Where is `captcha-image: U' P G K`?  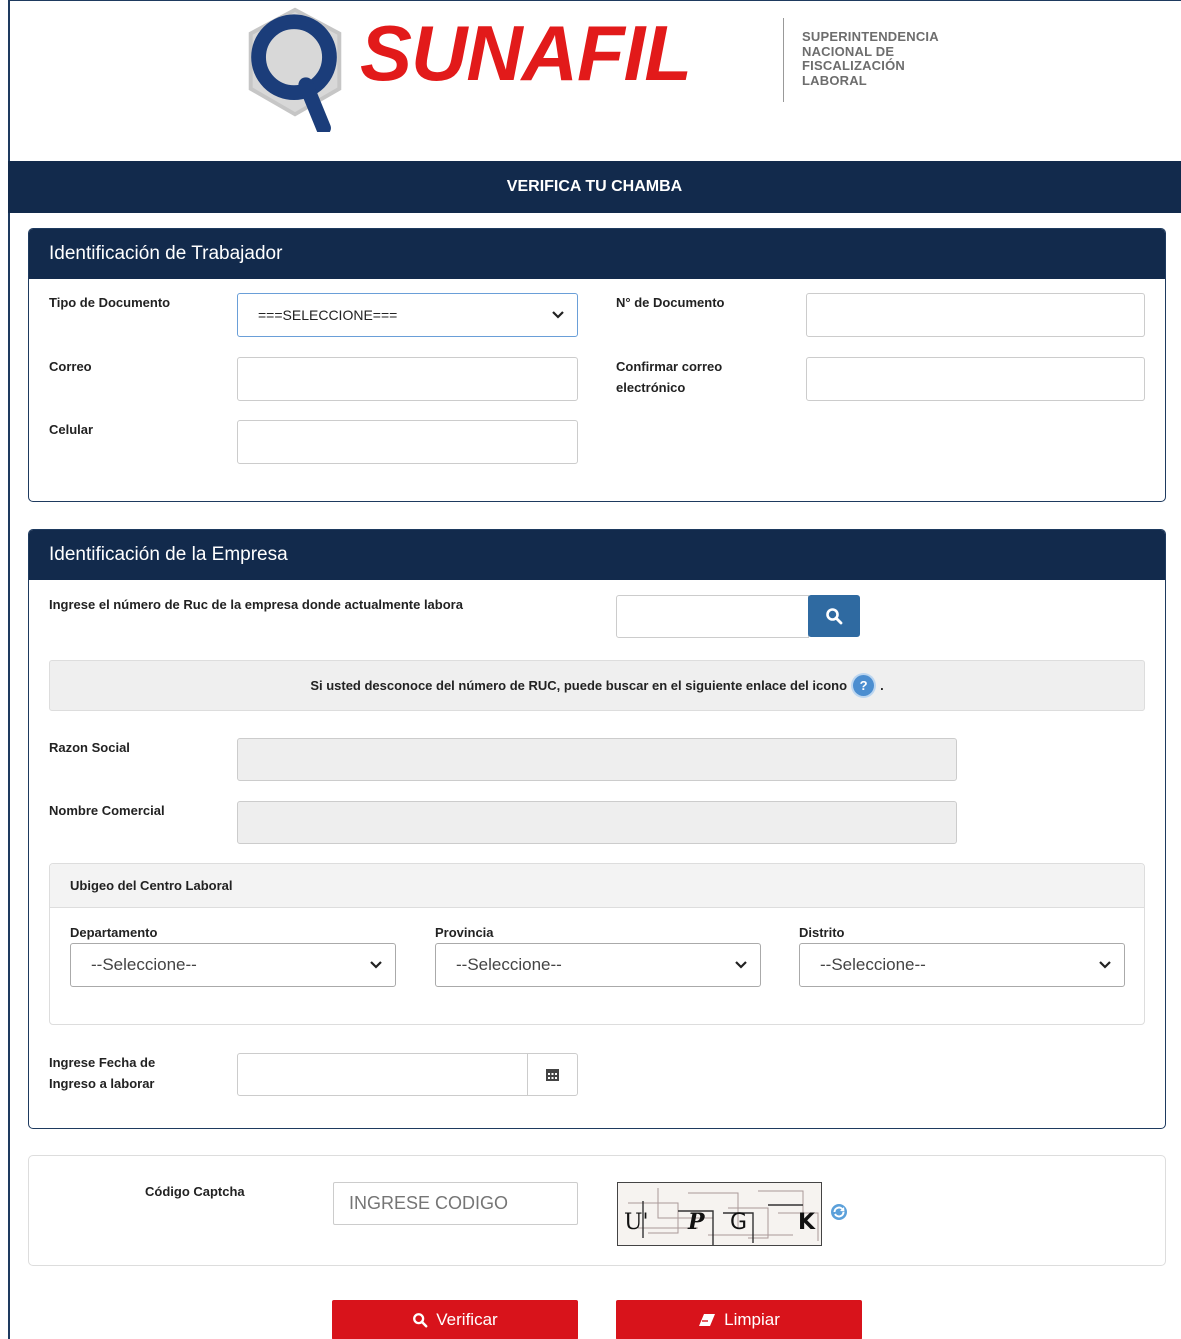
captcha-image: U' P G K is located at coordinates (719, 1214).